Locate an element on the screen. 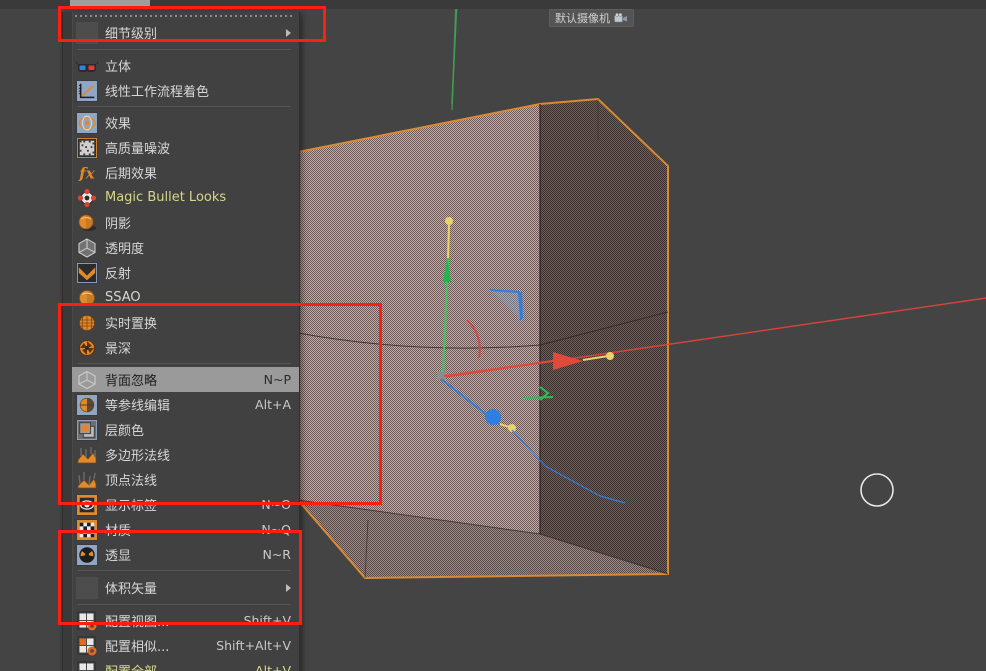  menu-item: Magic Bullet Looks is located at coordinates (185, 197).